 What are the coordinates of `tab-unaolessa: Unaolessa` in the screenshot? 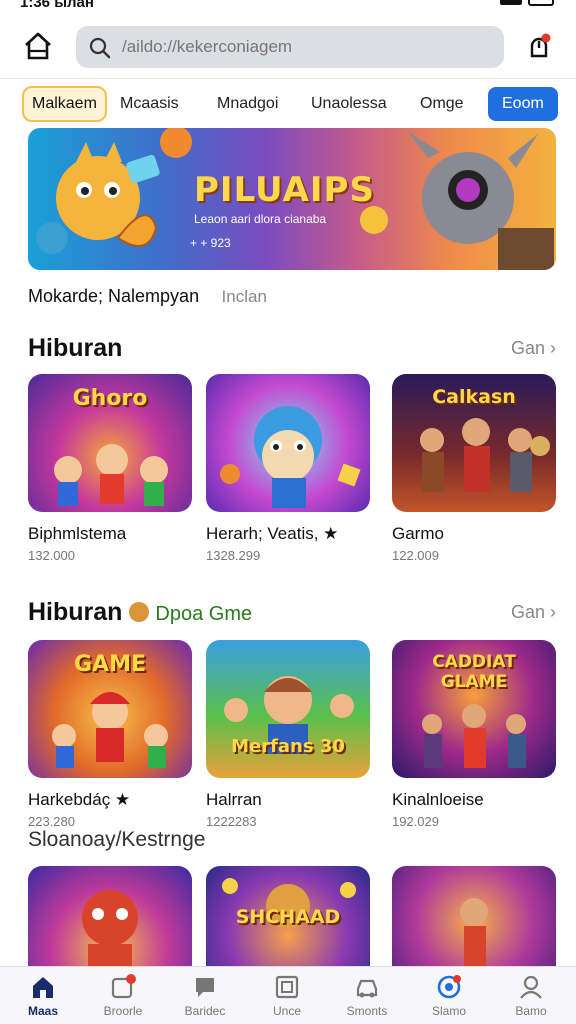 It's located at (349, 104).